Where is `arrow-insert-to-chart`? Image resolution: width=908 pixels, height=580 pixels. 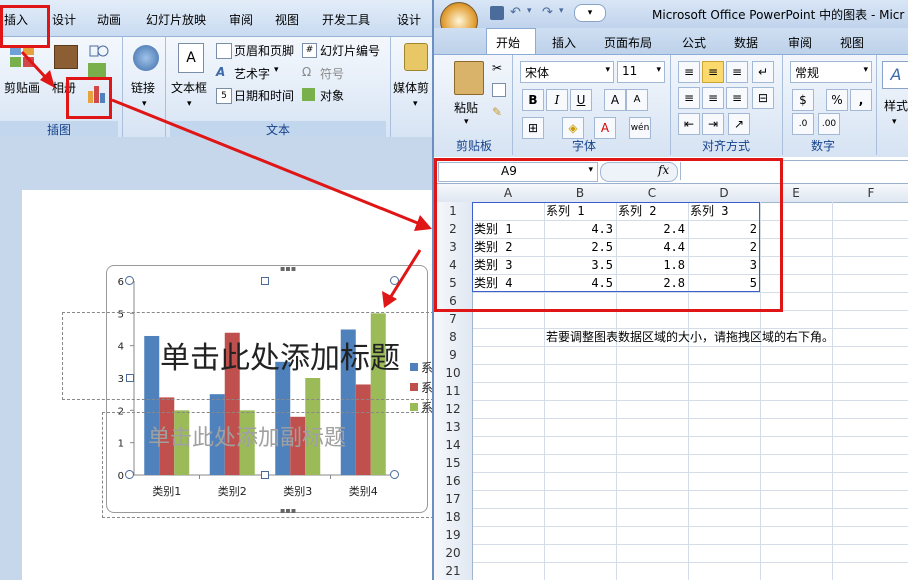 arrow-insert-to-chart is located at coordinates (35, 66).